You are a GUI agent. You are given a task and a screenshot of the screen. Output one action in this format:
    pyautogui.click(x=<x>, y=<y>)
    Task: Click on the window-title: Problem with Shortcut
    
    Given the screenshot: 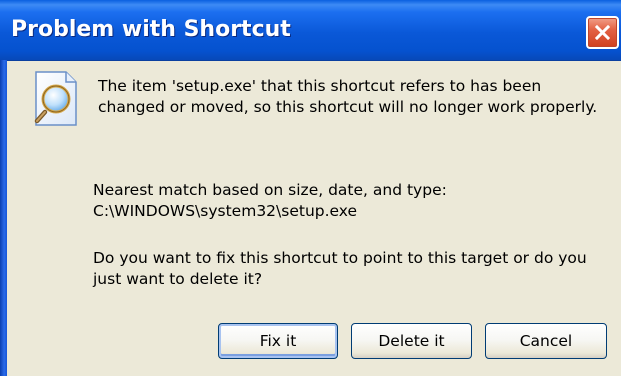 What is the action you would take?
    pyautogui.click(x=151, y=29)
    